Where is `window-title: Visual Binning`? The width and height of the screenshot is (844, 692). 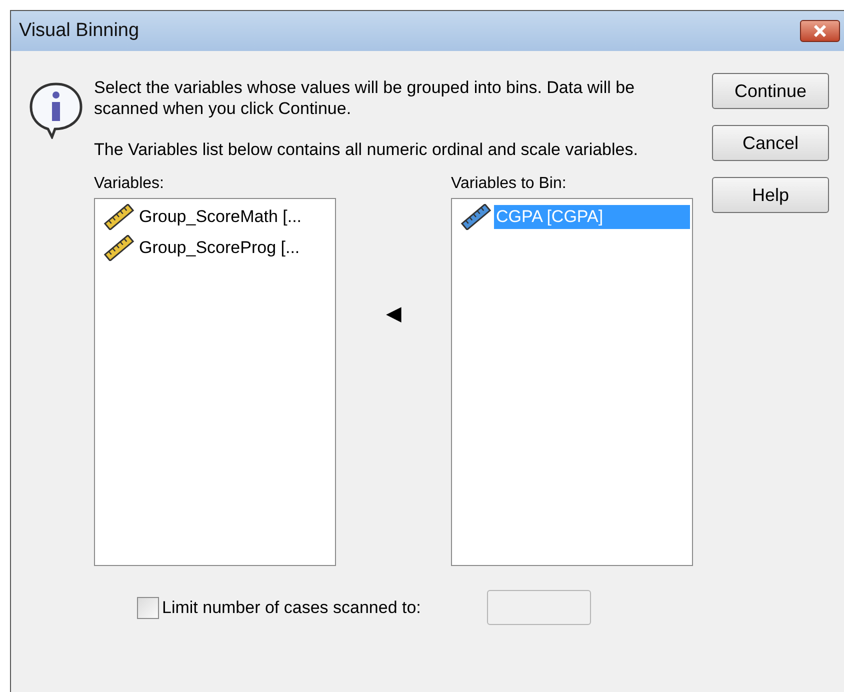
window-title: Visual Binning is located at coordinates (79, 30).